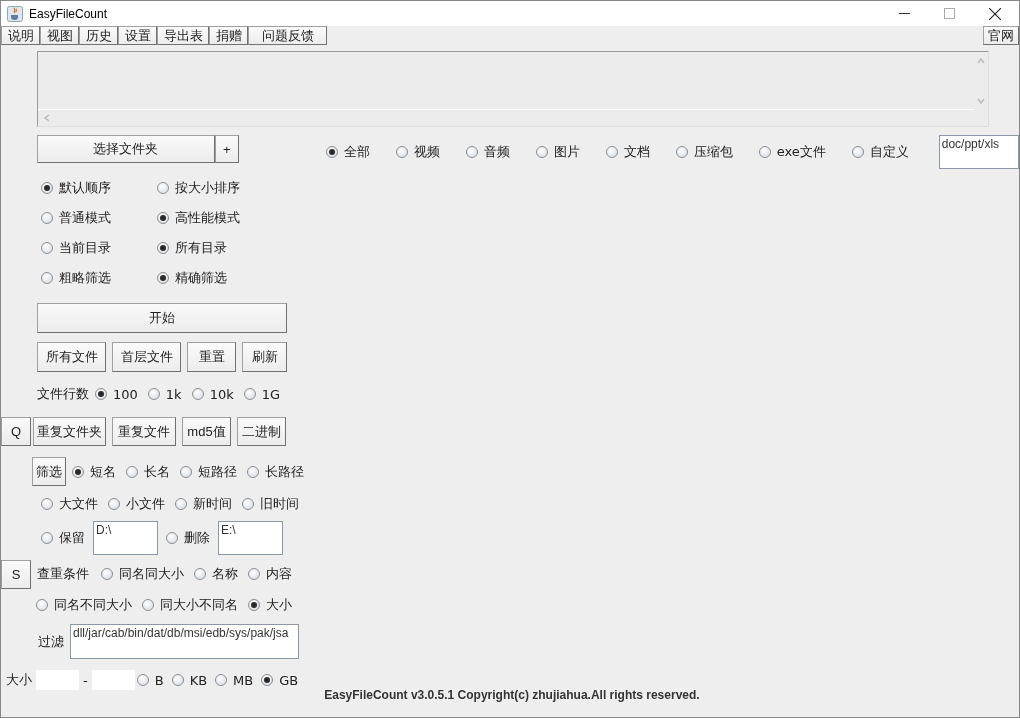 The height and width of the screenshot is (718, 1020). I want to click on filter-field: dll/jar/cab/bin/dat/db/msi/edb/sys/pak/jsa, so click(184, 641).